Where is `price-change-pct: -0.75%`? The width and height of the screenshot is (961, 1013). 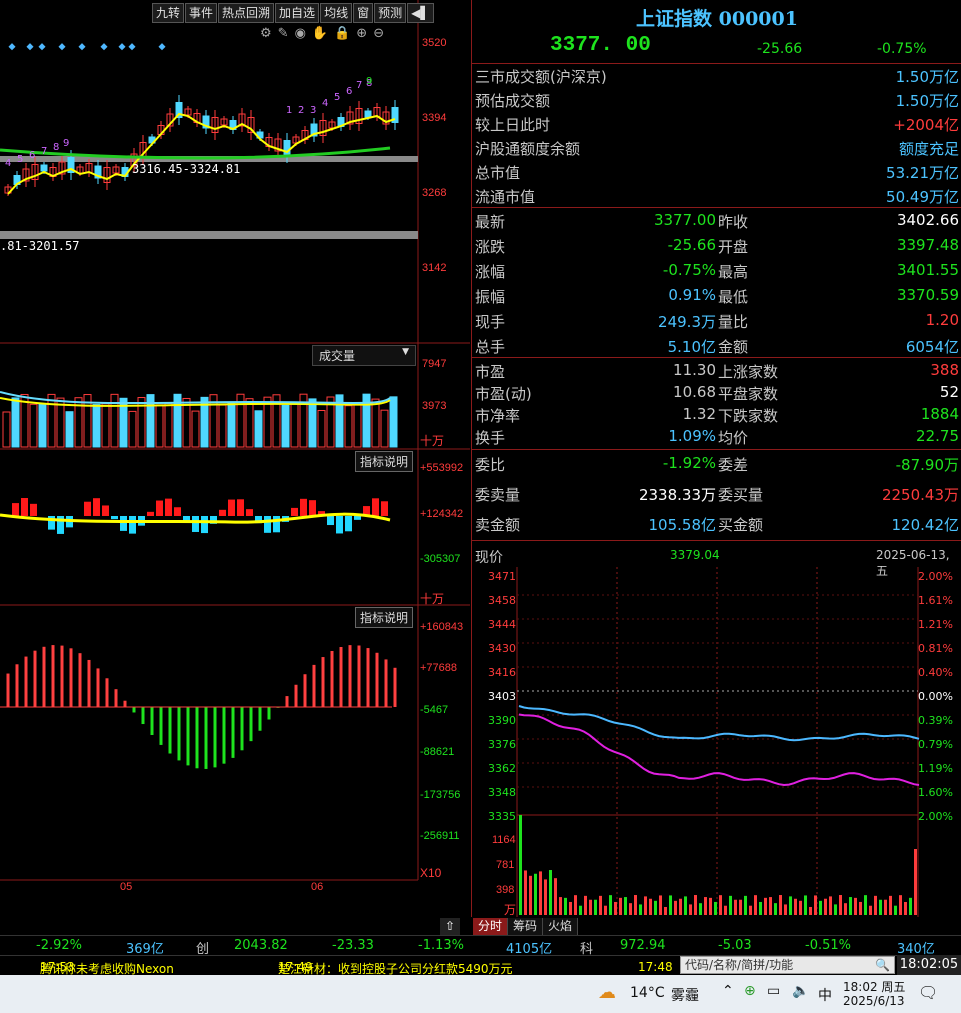
price-change-pct: -0.75% is located at coordinates (902, 49).